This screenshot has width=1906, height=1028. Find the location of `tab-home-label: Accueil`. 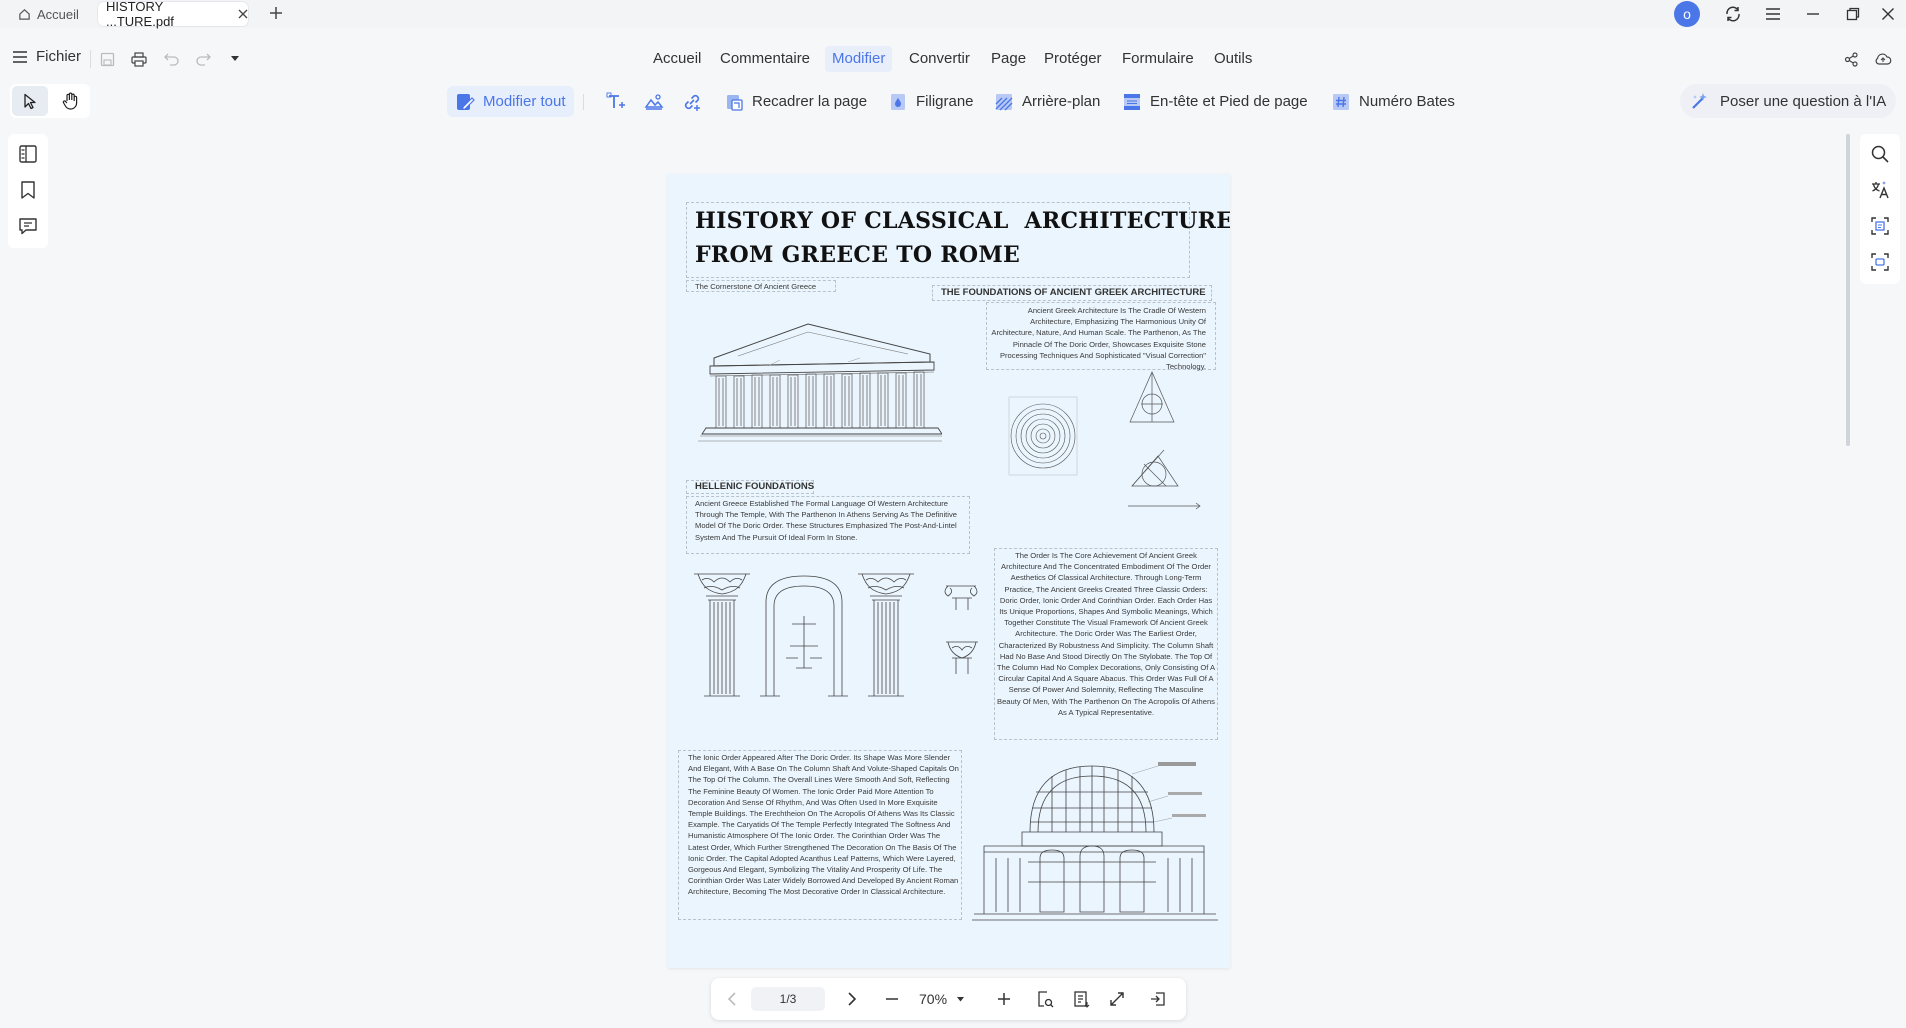

tab-home-label: Accueil is located at coordinates (58, 14).